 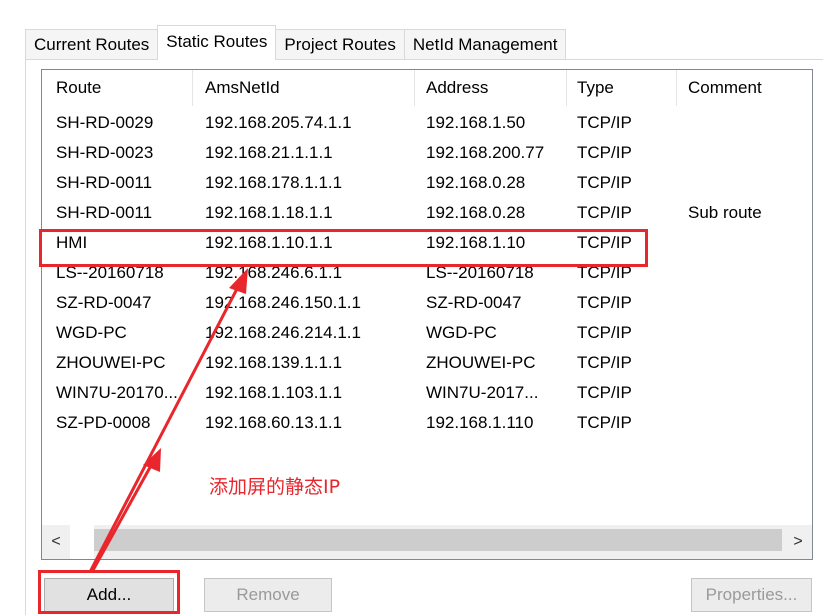 I want to click on arrow-to-hmi-line, so click(x=165, y=427).